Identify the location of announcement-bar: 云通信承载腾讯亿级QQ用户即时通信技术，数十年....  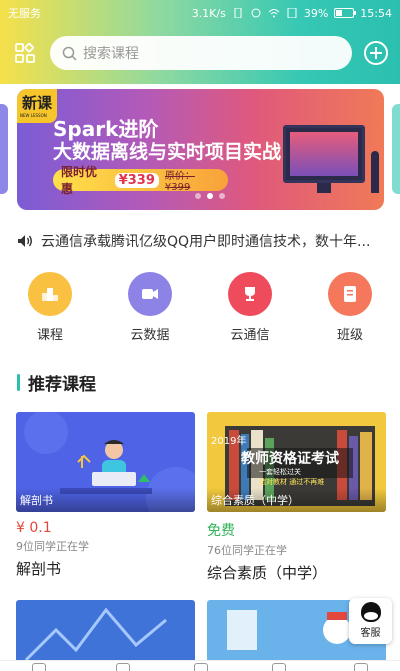
(202, 241).